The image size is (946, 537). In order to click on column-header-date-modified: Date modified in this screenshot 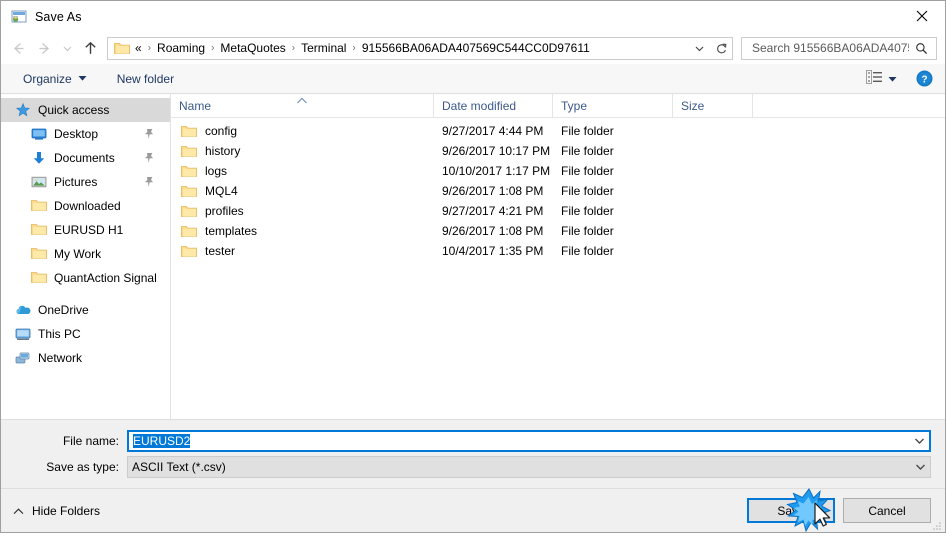, I will do `click(493, 105)`.